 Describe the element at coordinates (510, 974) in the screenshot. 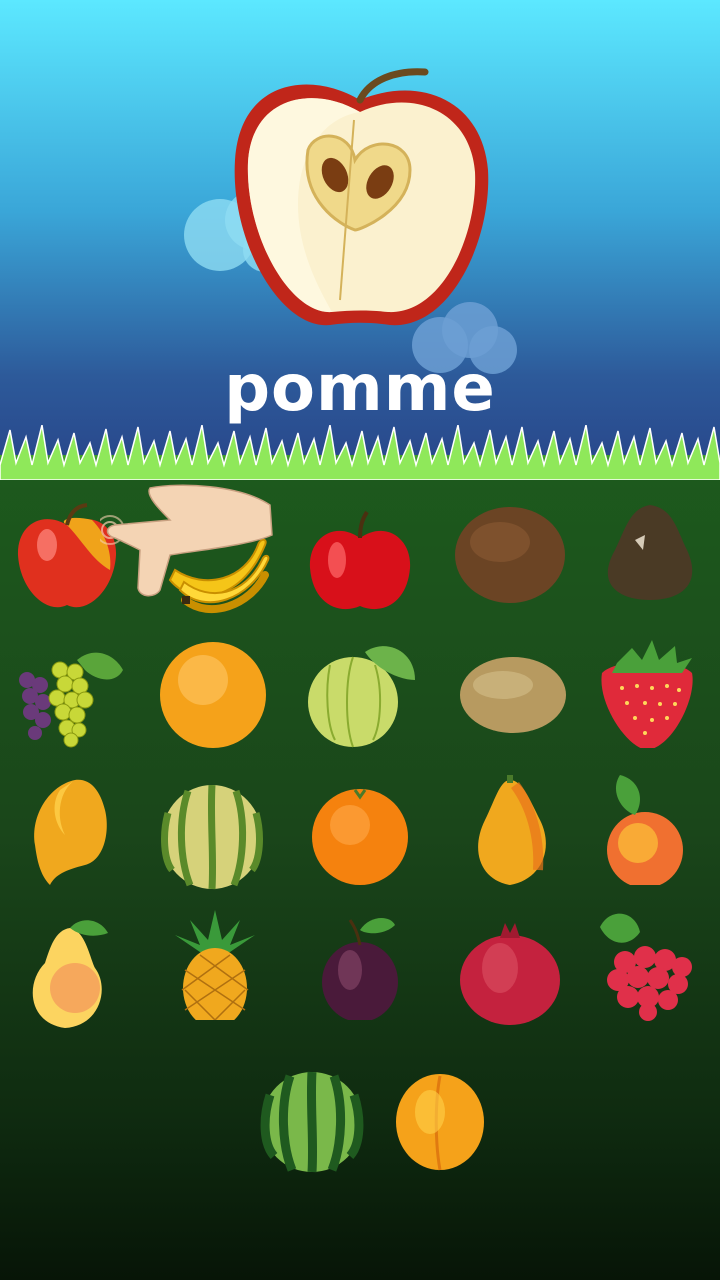

I see `pomegranate-icon` at that location.